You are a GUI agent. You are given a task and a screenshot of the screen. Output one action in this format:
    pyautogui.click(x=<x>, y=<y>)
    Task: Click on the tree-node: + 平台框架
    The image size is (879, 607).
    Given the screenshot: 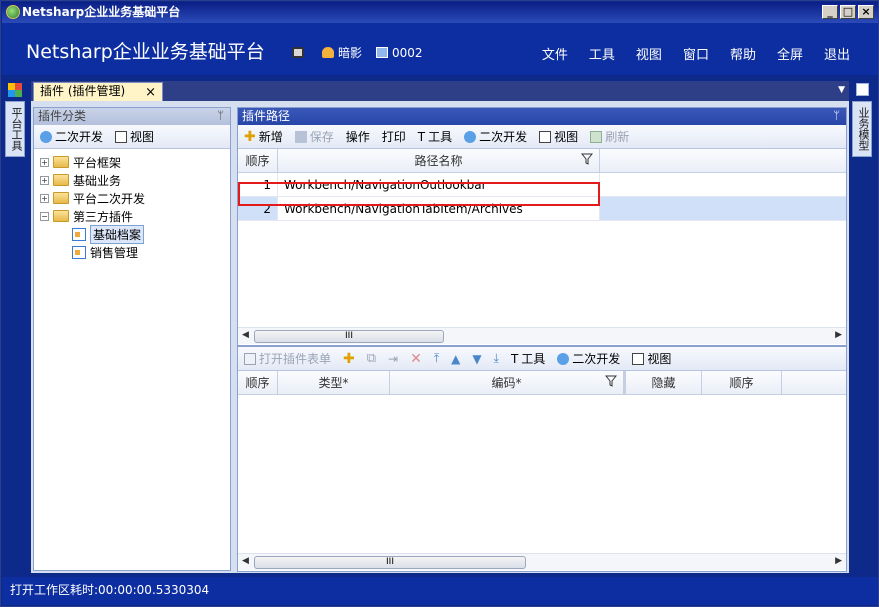 What is the action you would take?
    pyautogui.click(x=135, y=162)
    